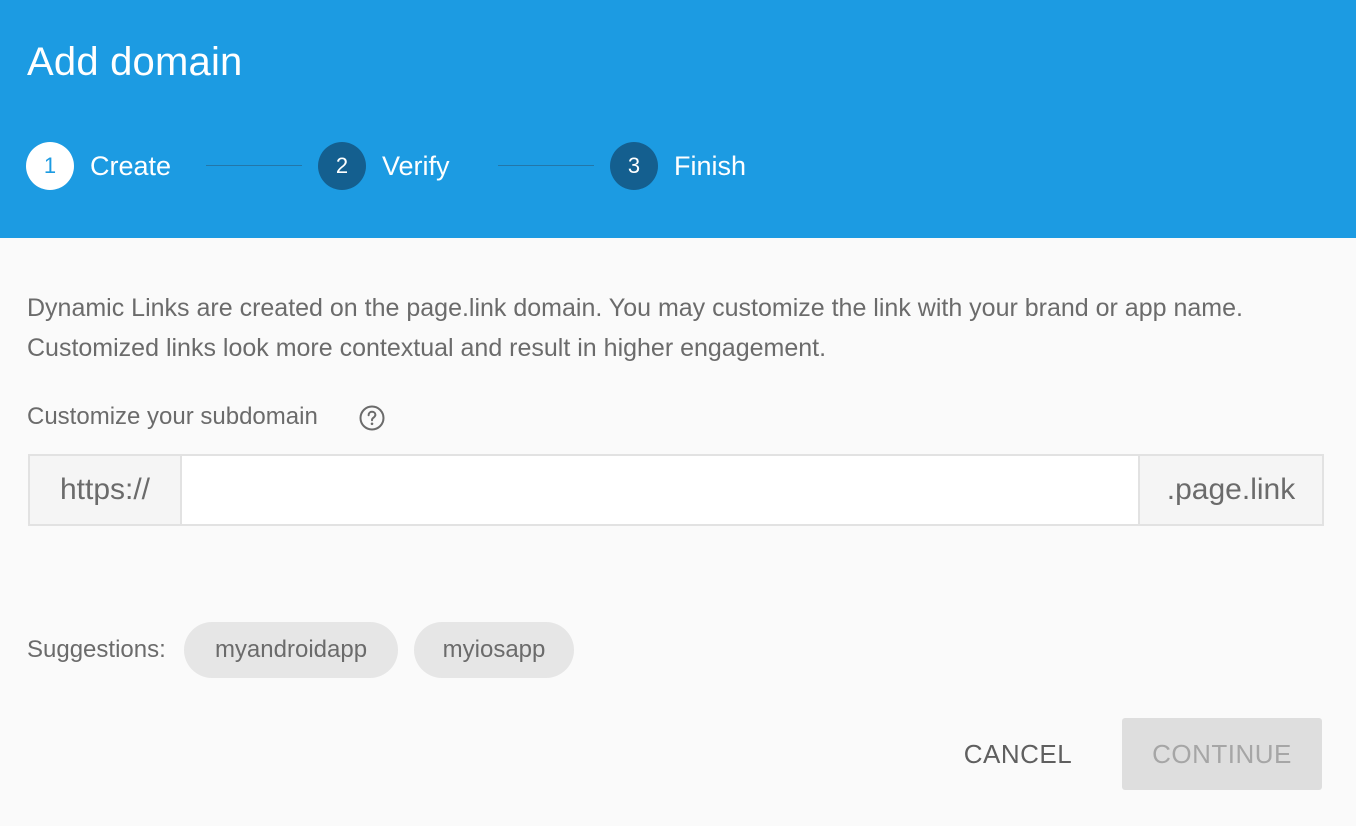  What do you see at coordinates (106, 490) in the screenshot?
I see `url-prefix: https://` at bounding box center [106, 490].